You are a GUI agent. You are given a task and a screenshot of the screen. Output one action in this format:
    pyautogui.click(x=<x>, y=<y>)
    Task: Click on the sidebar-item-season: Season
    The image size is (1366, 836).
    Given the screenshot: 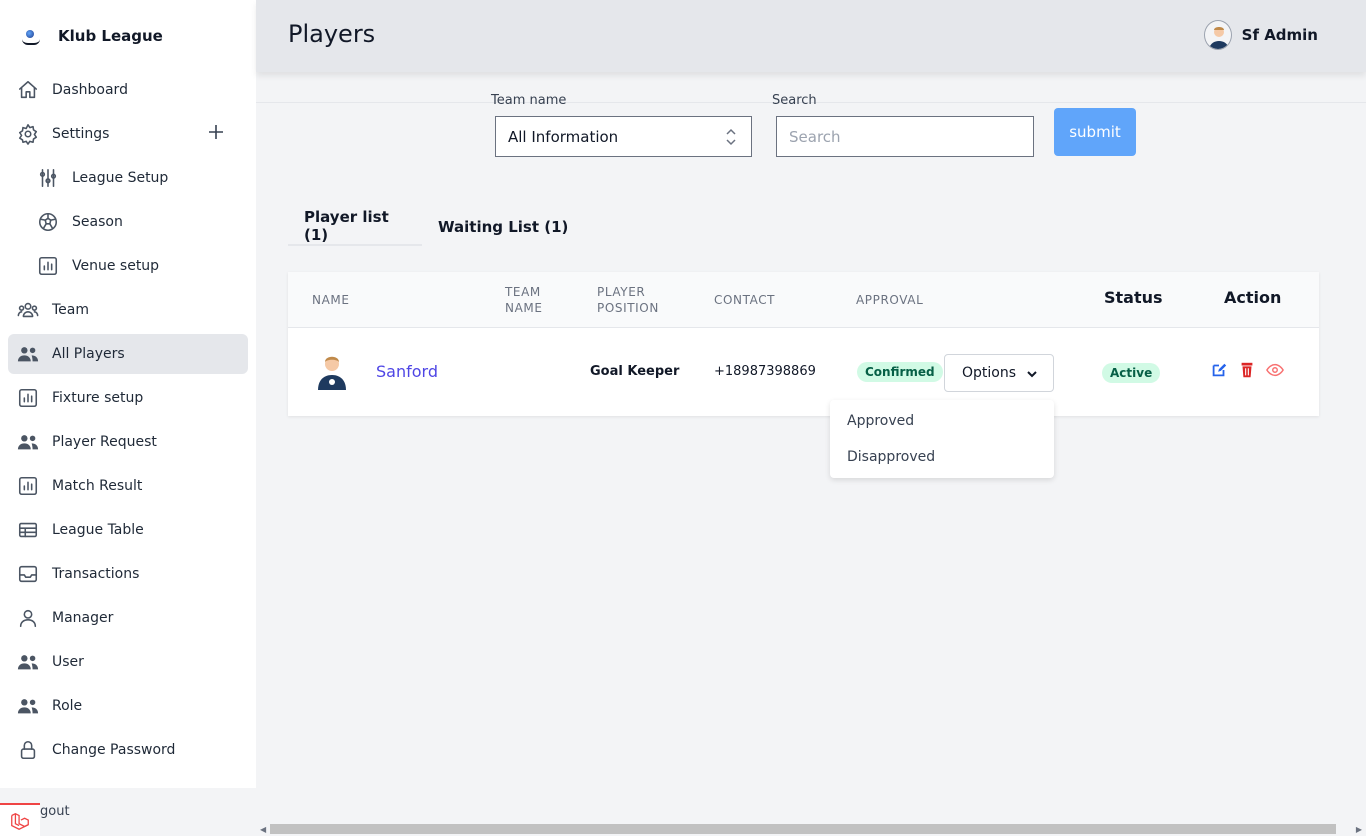 What is the action you would take?
    pyautogui.click(x=128, y=222)
    